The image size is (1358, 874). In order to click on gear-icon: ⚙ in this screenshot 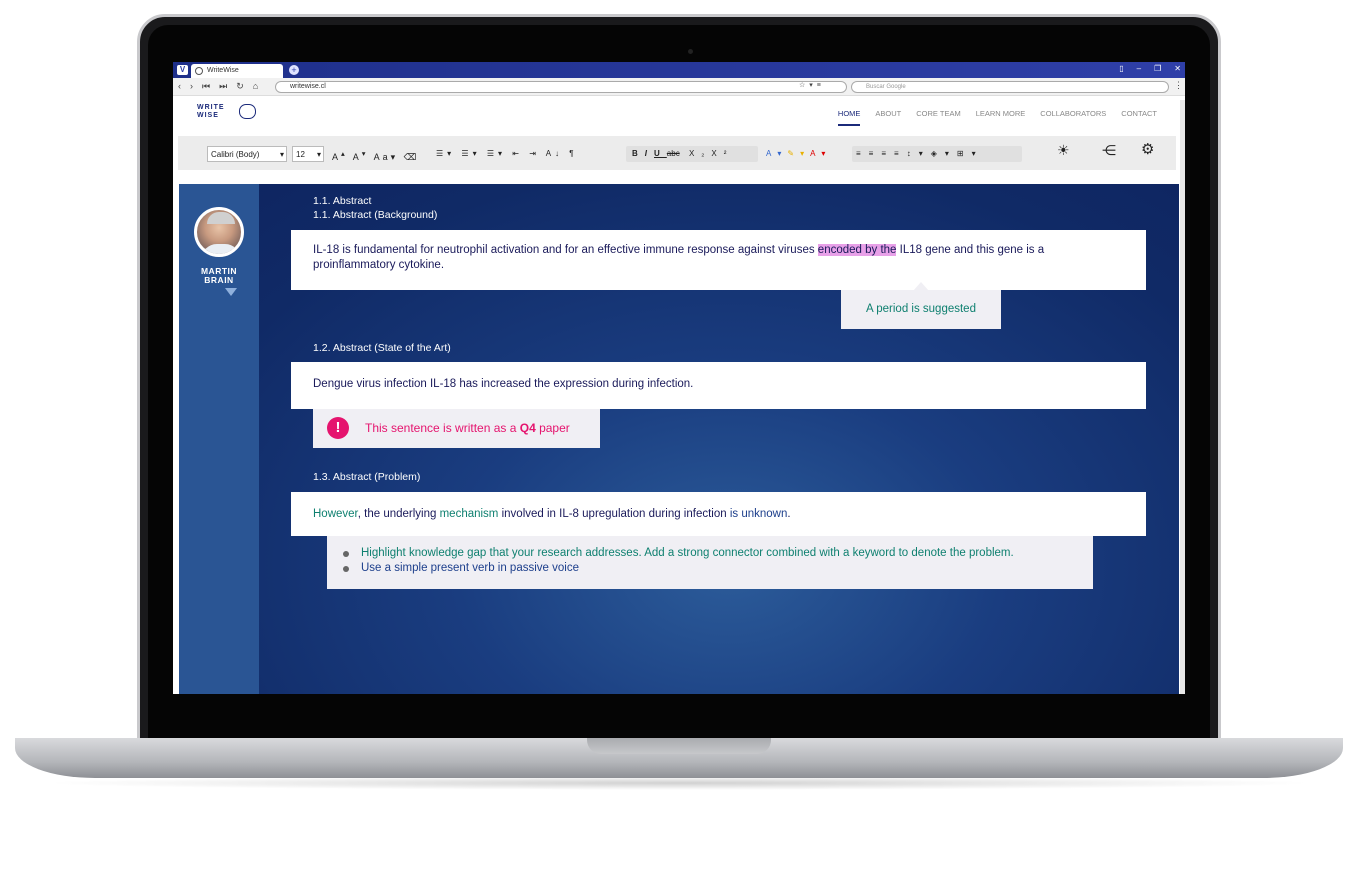, I will do `click(1147, 150)`.